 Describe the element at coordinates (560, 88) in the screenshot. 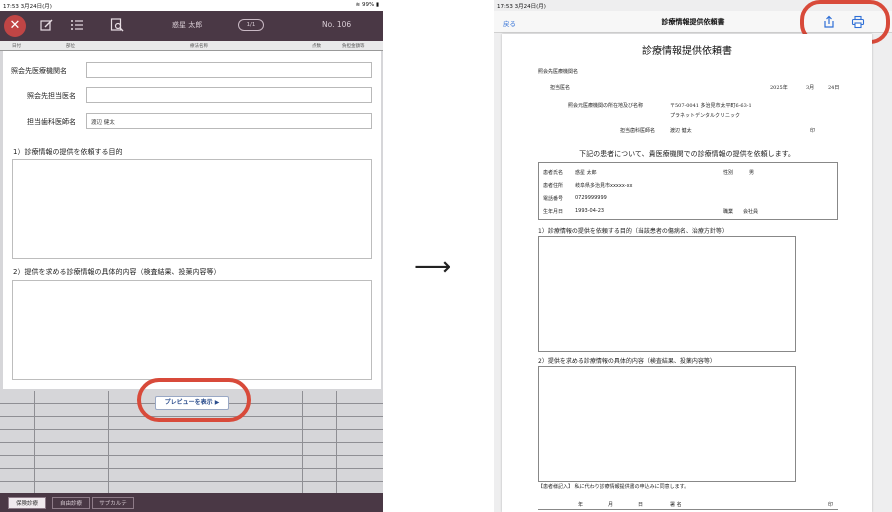

I see `doc-doctor-label: 担当医名` at that location.